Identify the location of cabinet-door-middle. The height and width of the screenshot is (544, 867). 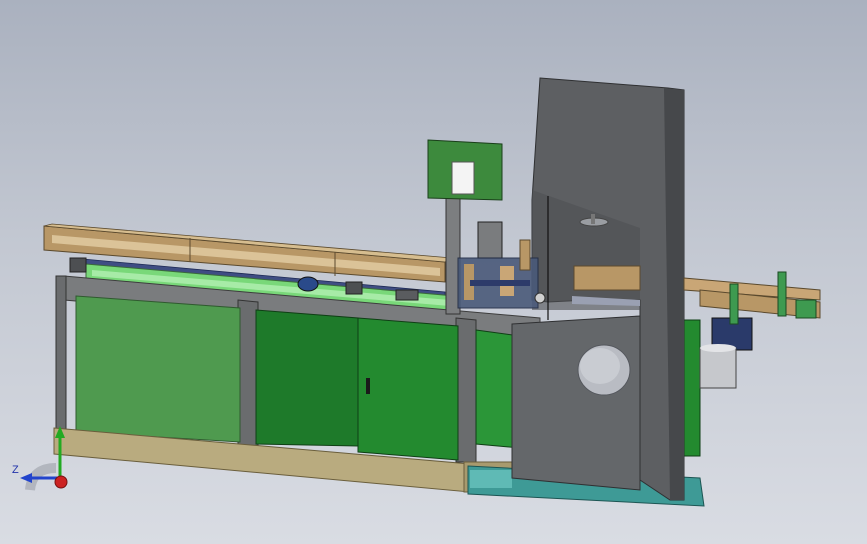
(307, 378).